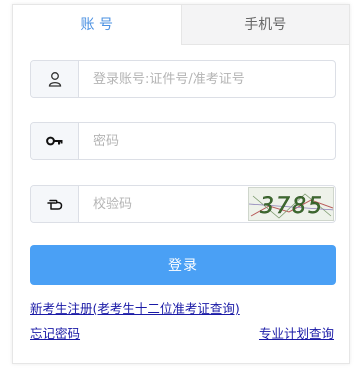  Describe the element at coordinates (55, 141) in the screenshot. I see `key-icon` at that location.